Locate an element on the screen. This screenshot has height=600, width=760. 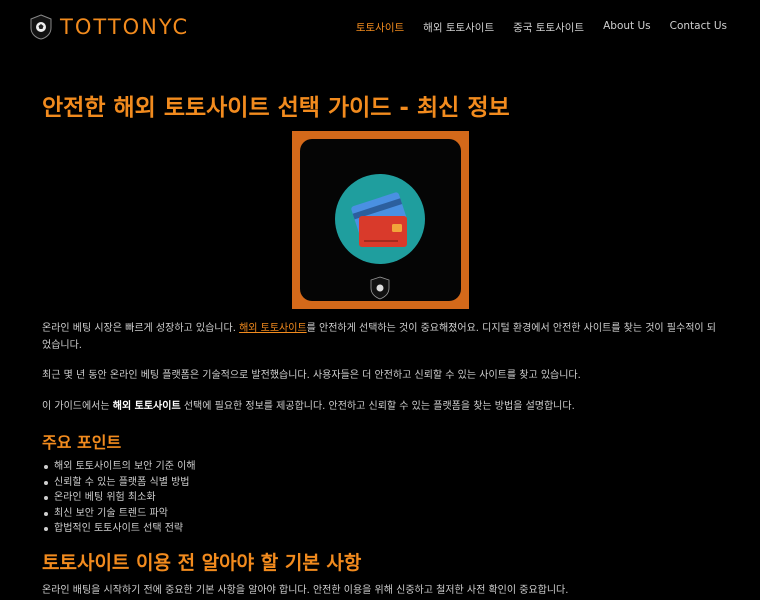
section-heading-basics: 토토사이트 이용 전 알아야 할 기본 사항 is located at coordinates (202, 563).